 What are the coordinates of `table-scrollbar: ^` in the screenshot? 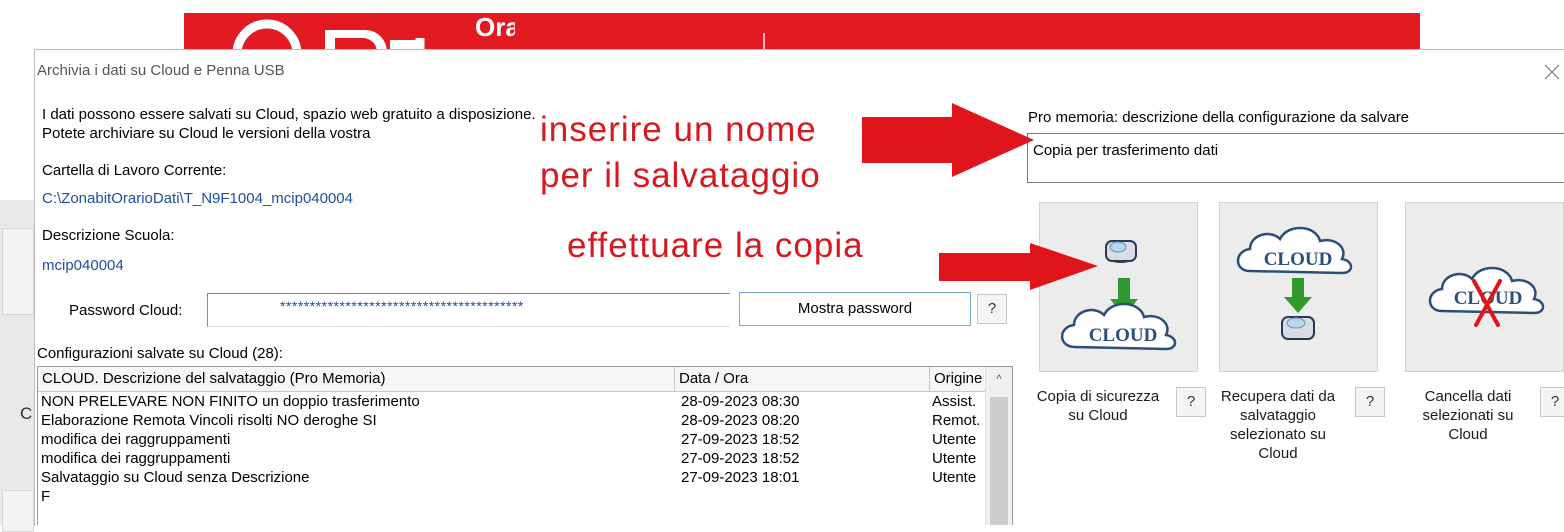 It's located at (998, 446).